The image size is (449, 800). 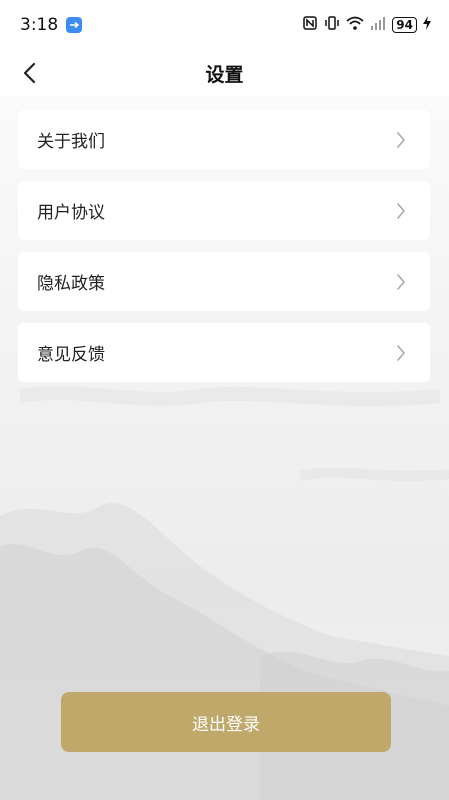 I want to click on status-left: 3:18, so click(x=51, y=25).